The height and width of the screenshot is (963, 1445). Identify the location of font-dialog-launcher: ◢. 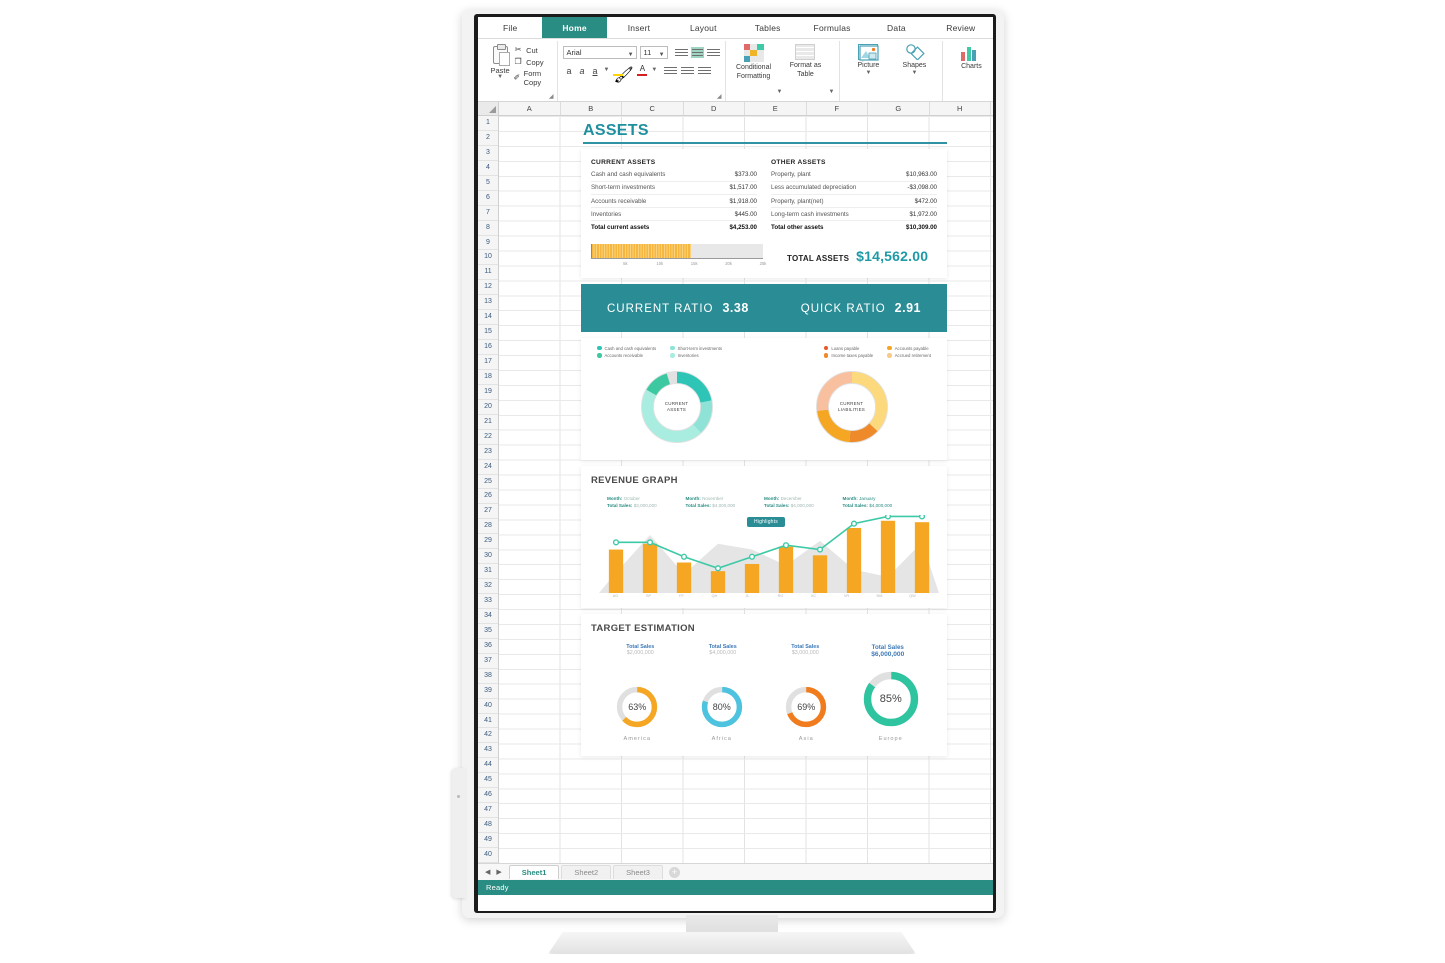
(719, 96).